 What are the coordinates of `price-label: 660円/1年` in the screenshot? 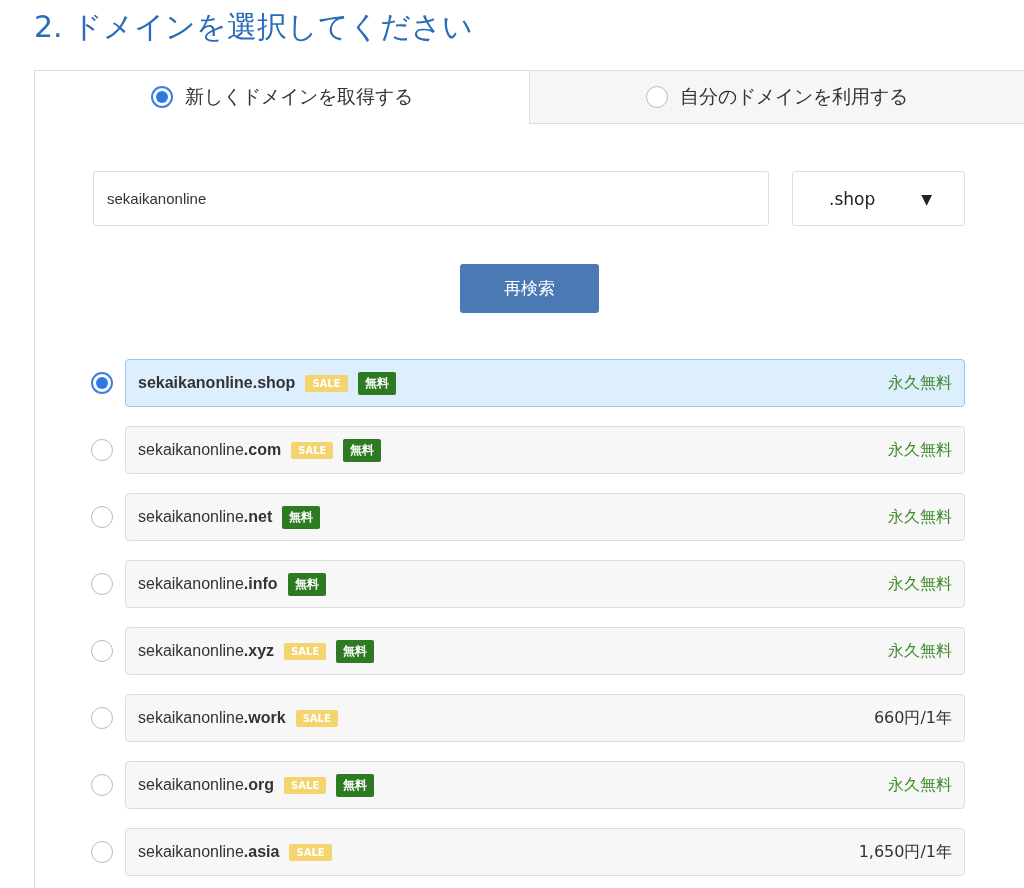 It's located at (912, 718).